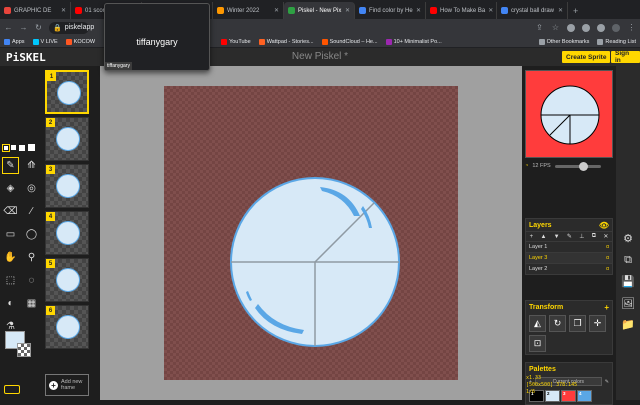  Describe the element at coordinates (10, 303) in the screenshot. I see `lighten-icon: ◐` at that location.